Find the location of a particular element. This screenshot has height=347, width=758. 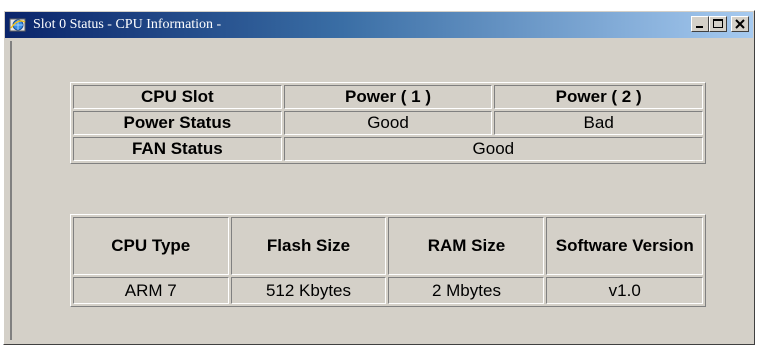

maximize-icon is located at coordinates (718, 23).